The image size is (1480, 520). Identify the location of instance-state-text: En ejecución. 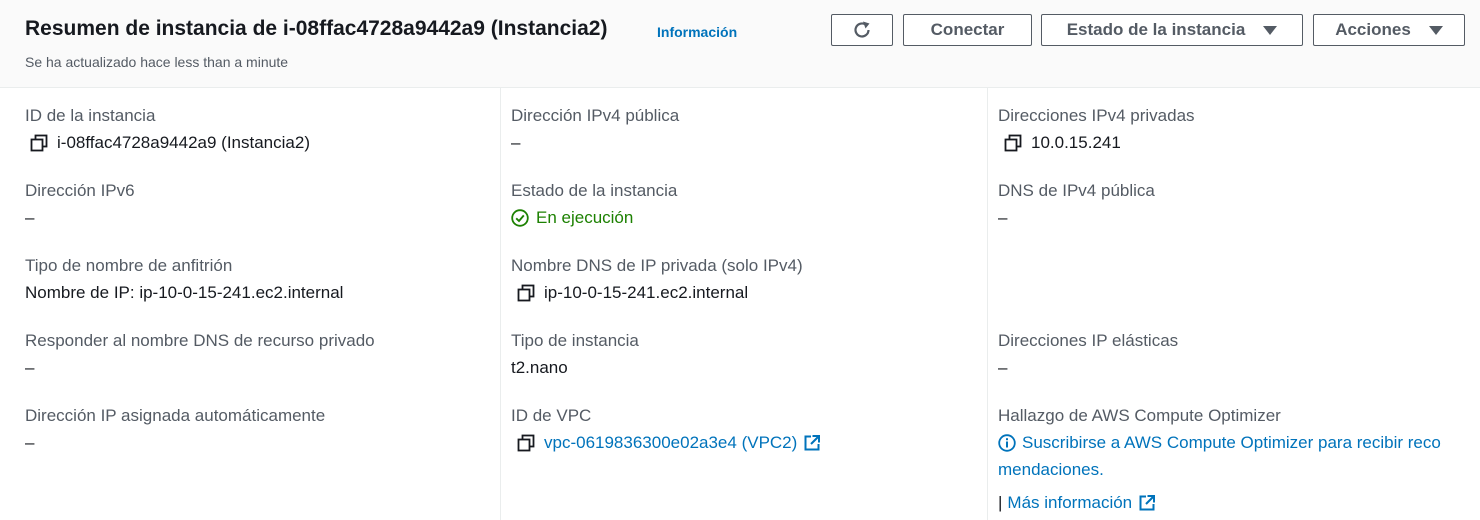
(585, 217).